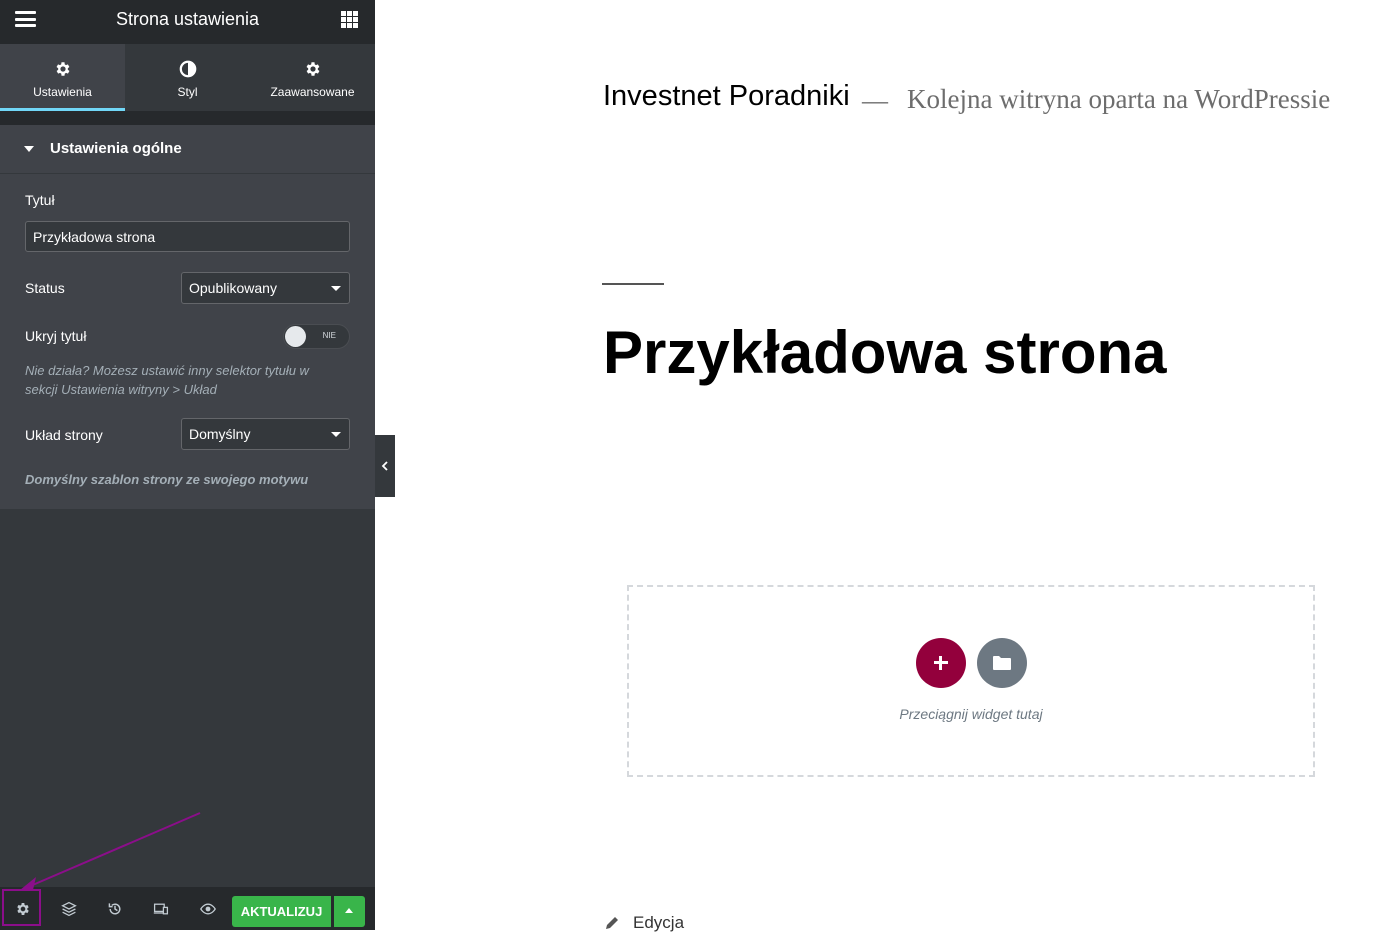 The width and height of the screenshot is (1397, 933). Describe the element at coordinates (971, 681) in the screenshot. I see `widget-dropzone` at that location.